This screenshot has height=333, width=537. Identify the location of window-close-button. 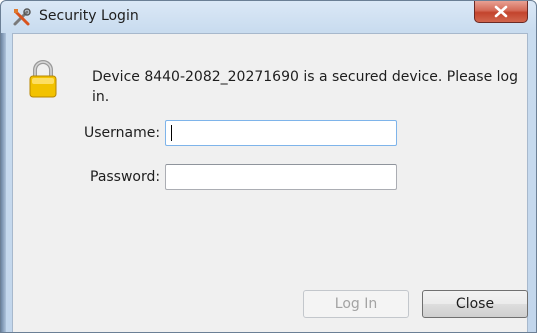
(501, 12).